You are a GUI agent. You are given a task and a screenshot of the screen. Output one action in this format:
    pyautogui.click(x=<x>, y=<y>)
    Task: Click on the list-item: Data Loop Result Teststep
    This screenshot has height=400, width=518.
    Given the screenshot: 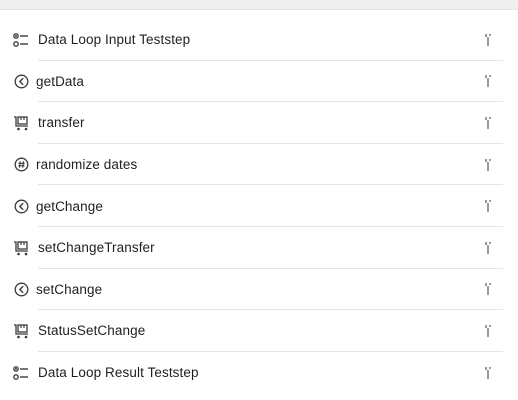 What is the action you would take?
    pyautogui.click(x=259, y=373)
    